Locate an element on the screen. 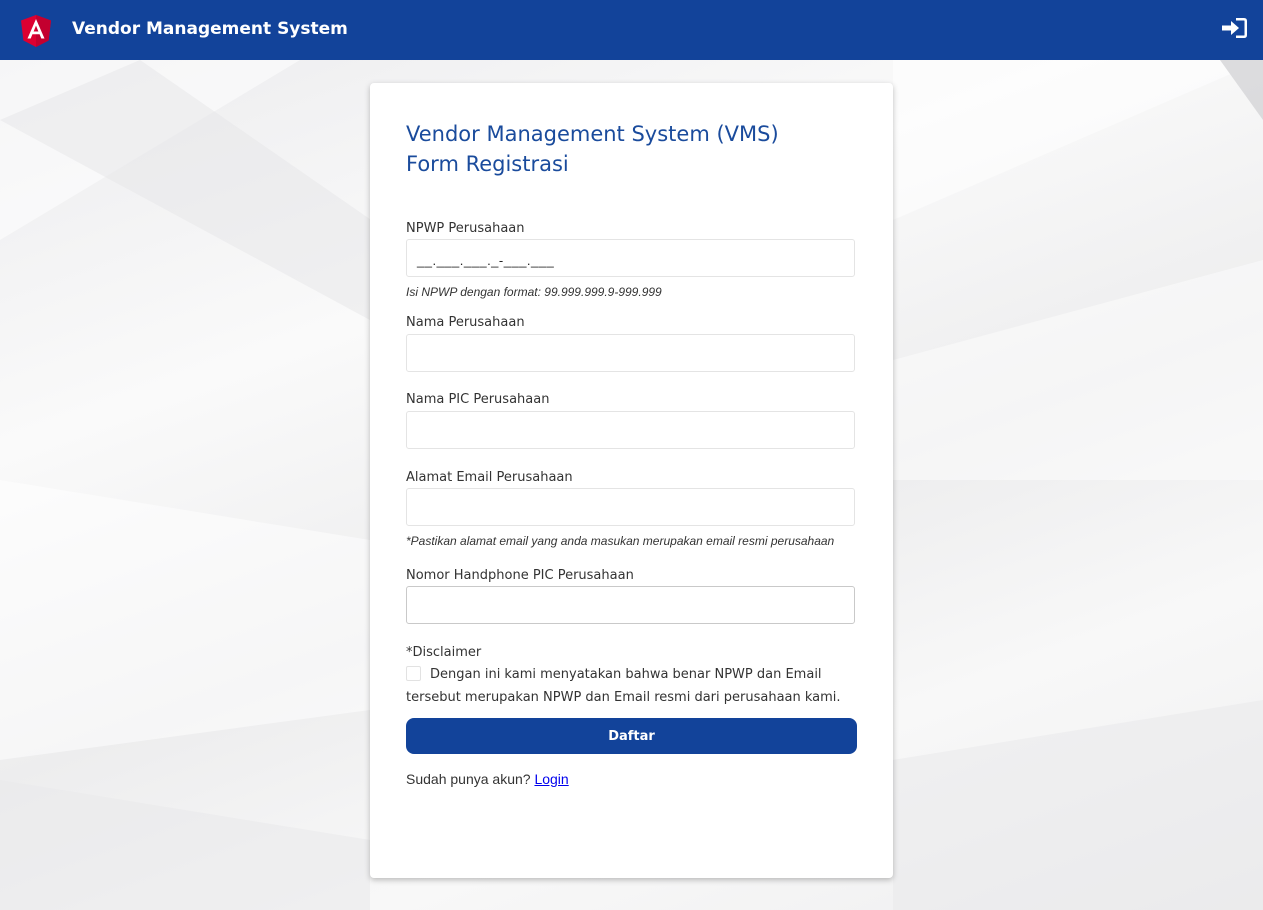 This screenshot has height=910, width=1263. company-name-input is located at coordinates (630, 353).